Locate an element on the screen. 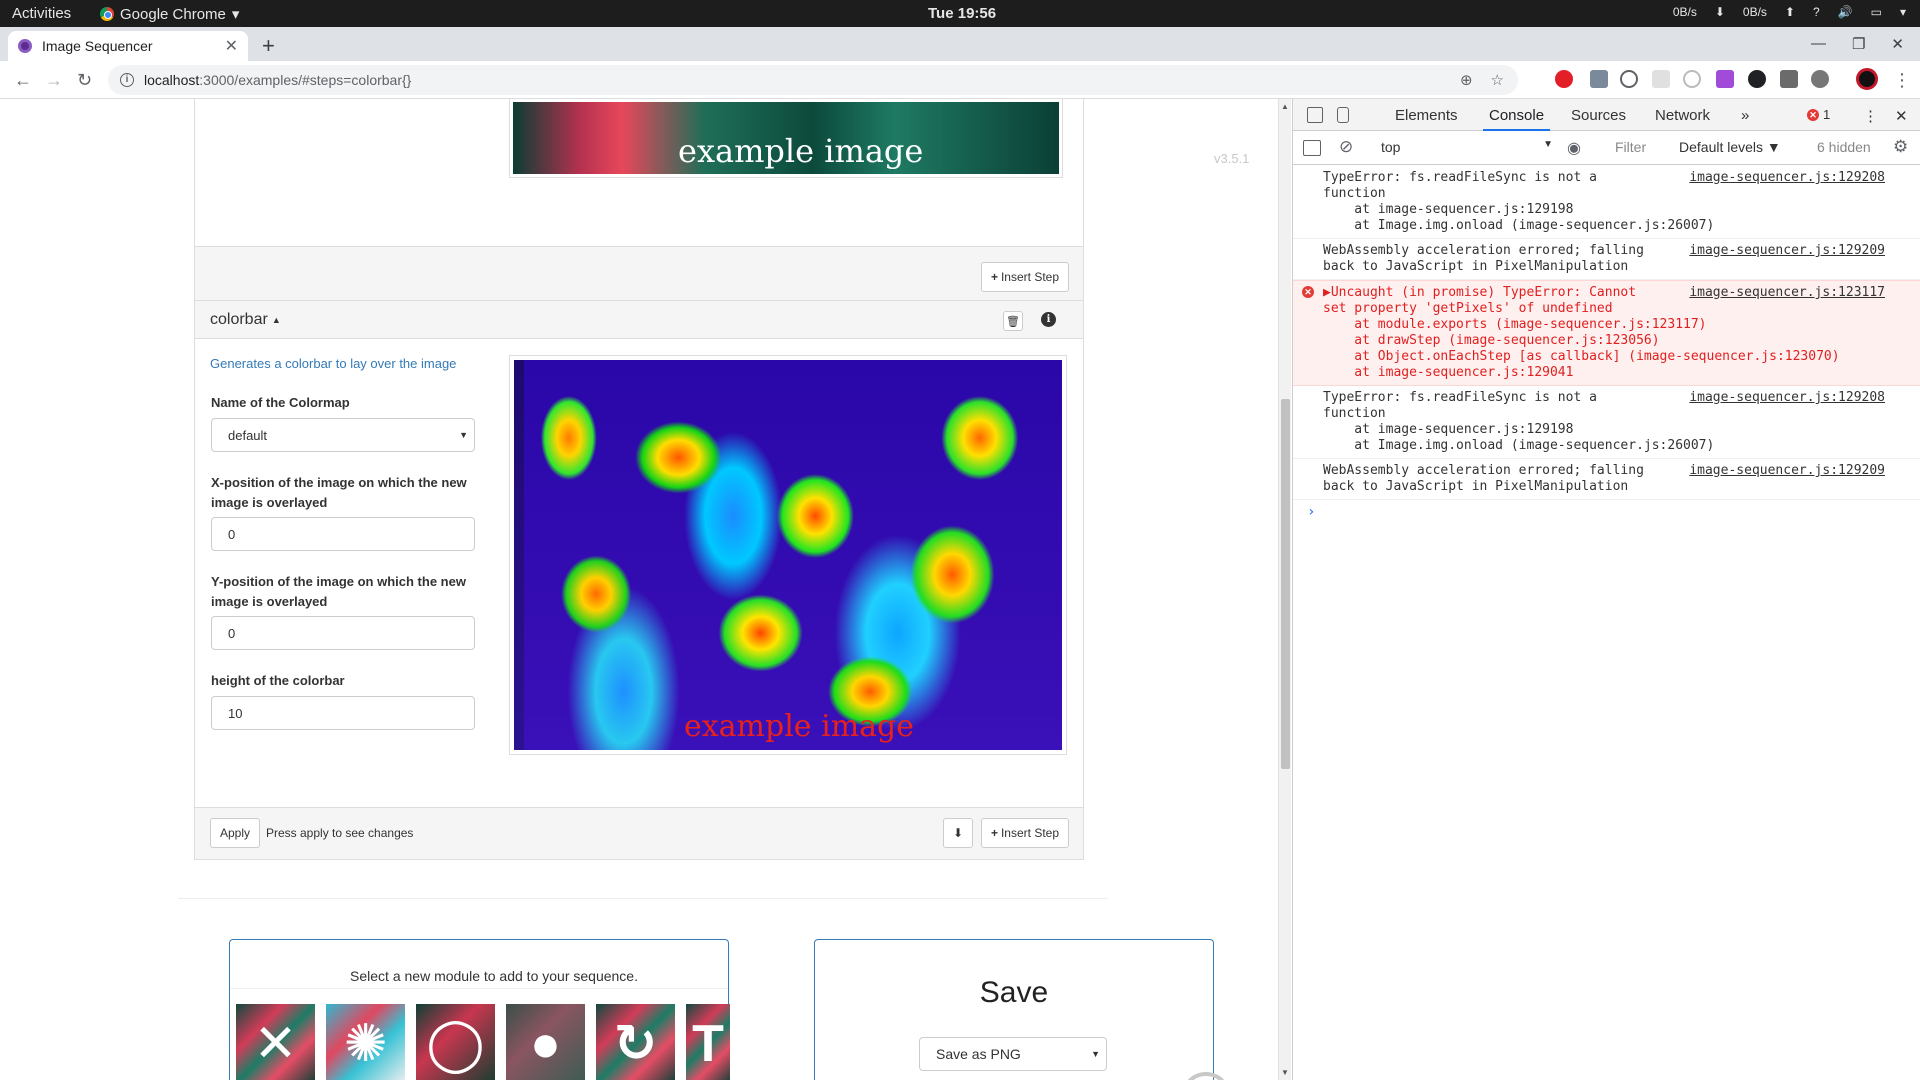 The image size is (1920, 1080). step-title: colorbar ▲ is located at coordinates (245, 320).